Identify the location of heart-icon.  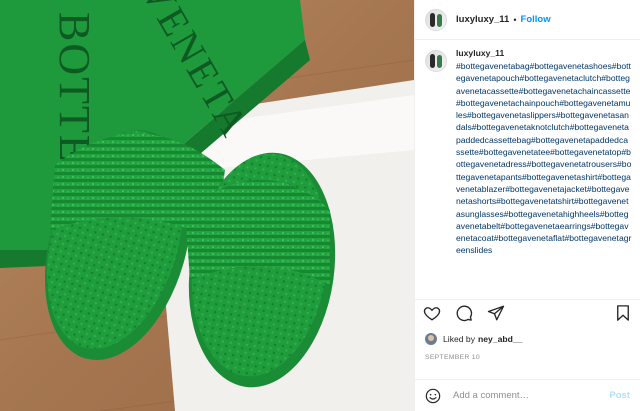
(432, 313).